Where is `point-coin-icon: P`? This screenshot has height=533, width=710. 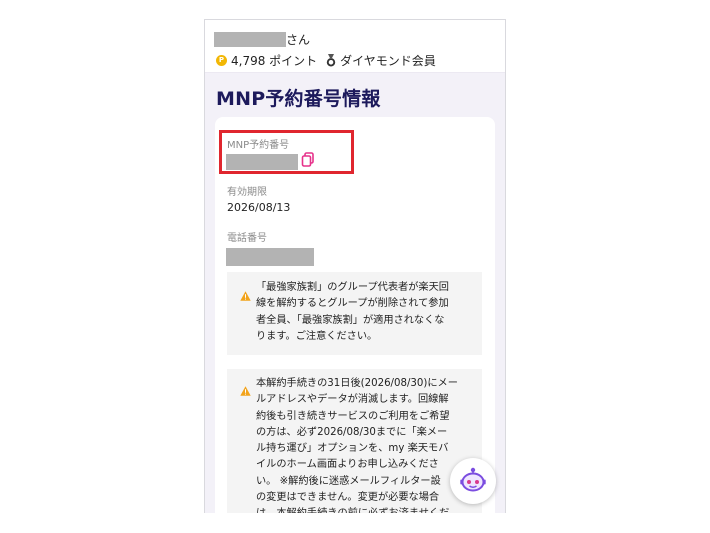
point-coin-icon: P is located at coordinates (221, 60).